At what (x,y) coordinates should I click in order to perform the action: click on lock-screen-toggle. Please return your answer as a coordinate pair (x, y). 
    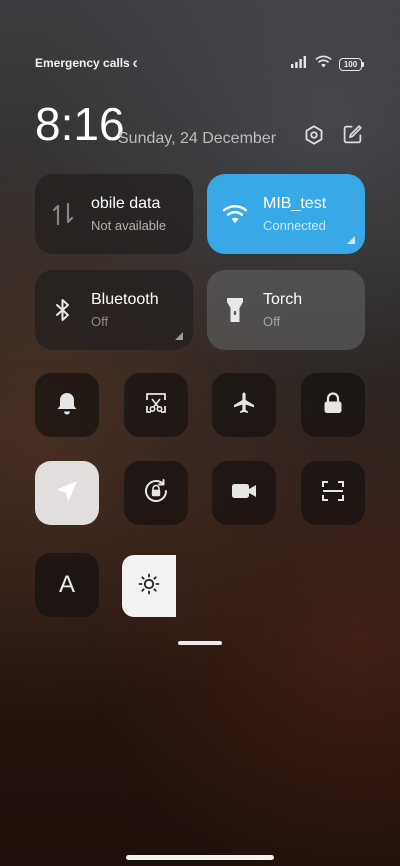
    Looking at the image, I should click on (333, 405).